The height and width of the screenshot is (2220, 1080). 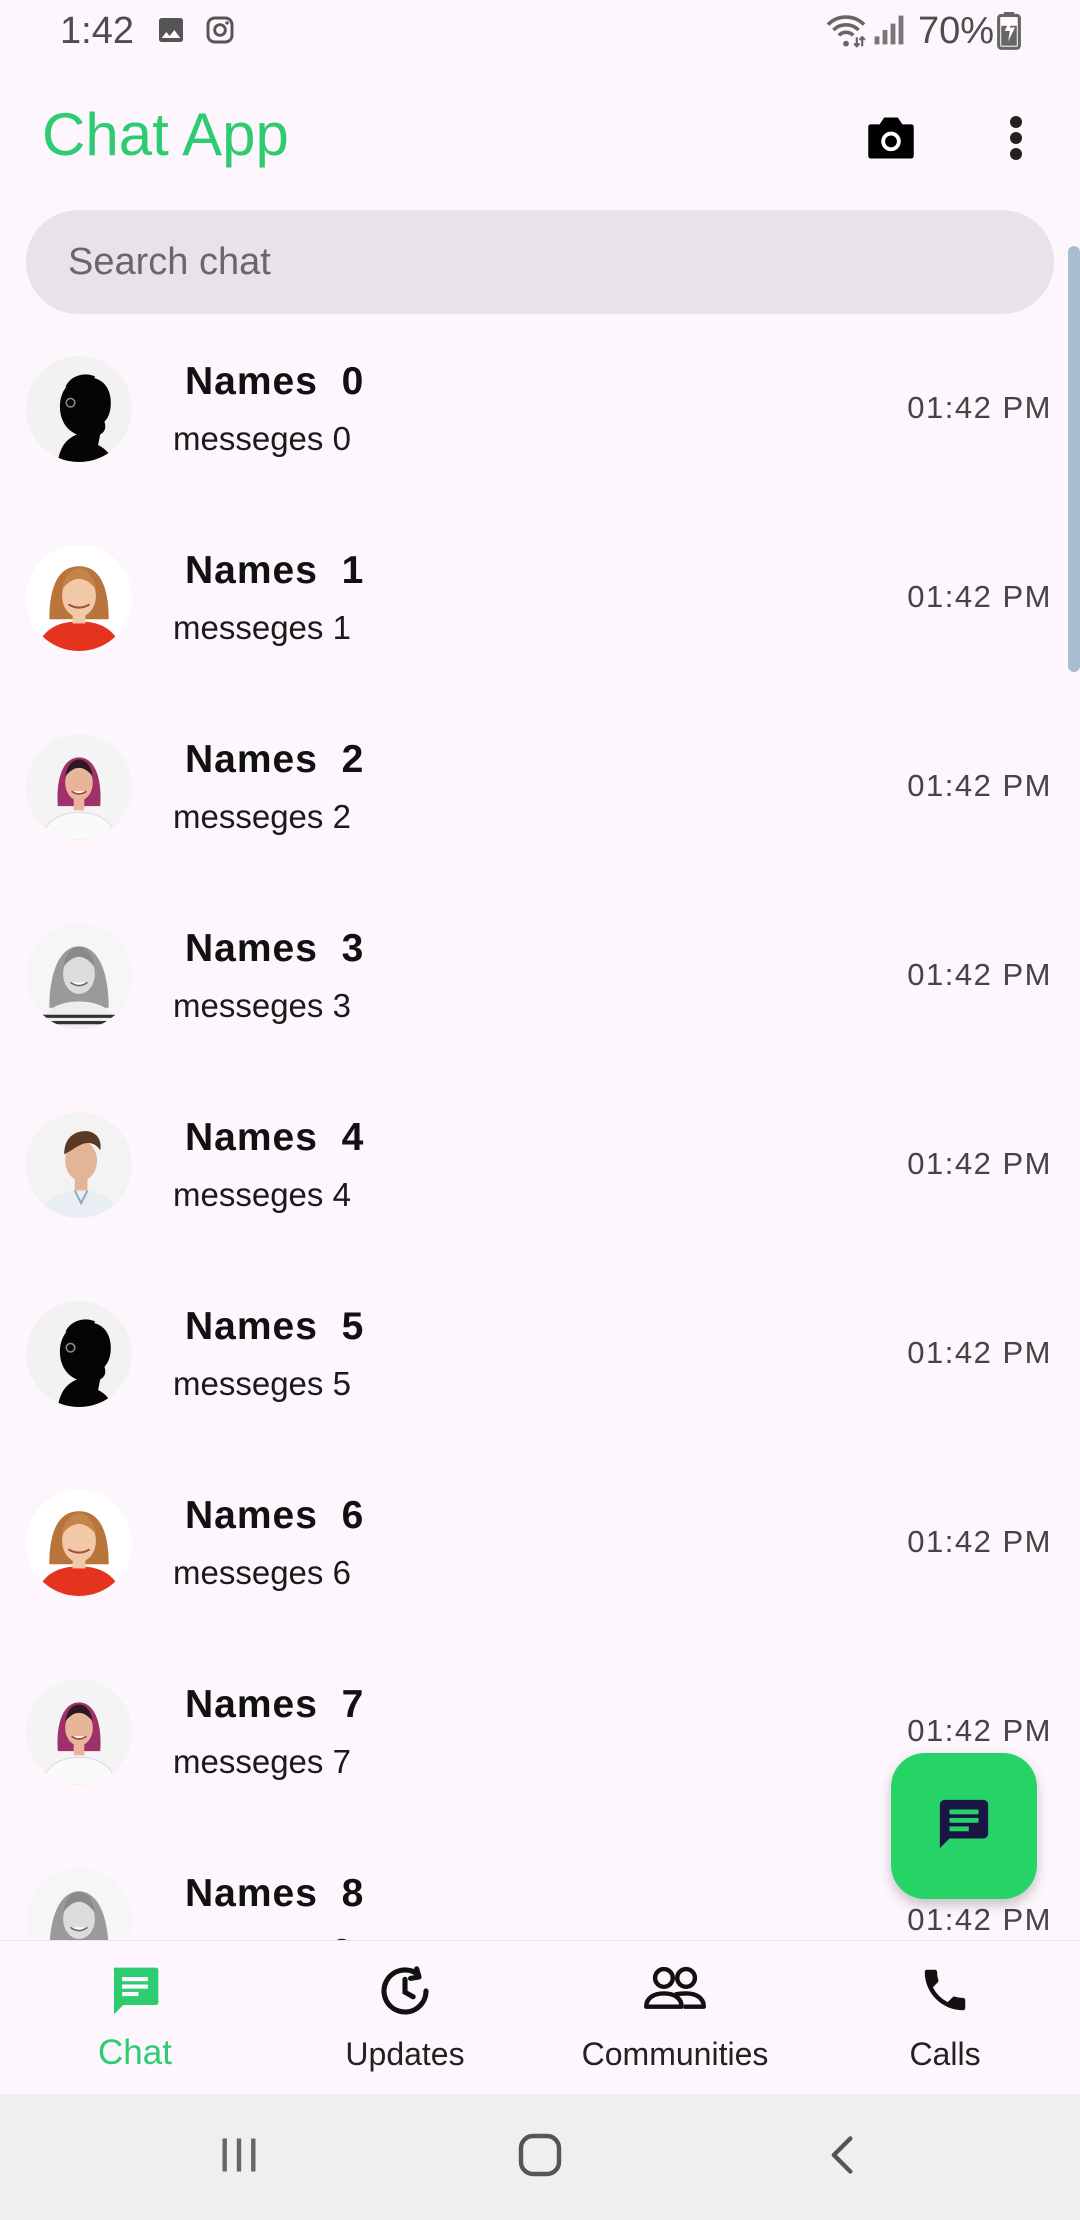 What do you see at coordinates (275, 948) in the screenshot?
I see `chat-name: Names 3` at bounding box center [275, 948].